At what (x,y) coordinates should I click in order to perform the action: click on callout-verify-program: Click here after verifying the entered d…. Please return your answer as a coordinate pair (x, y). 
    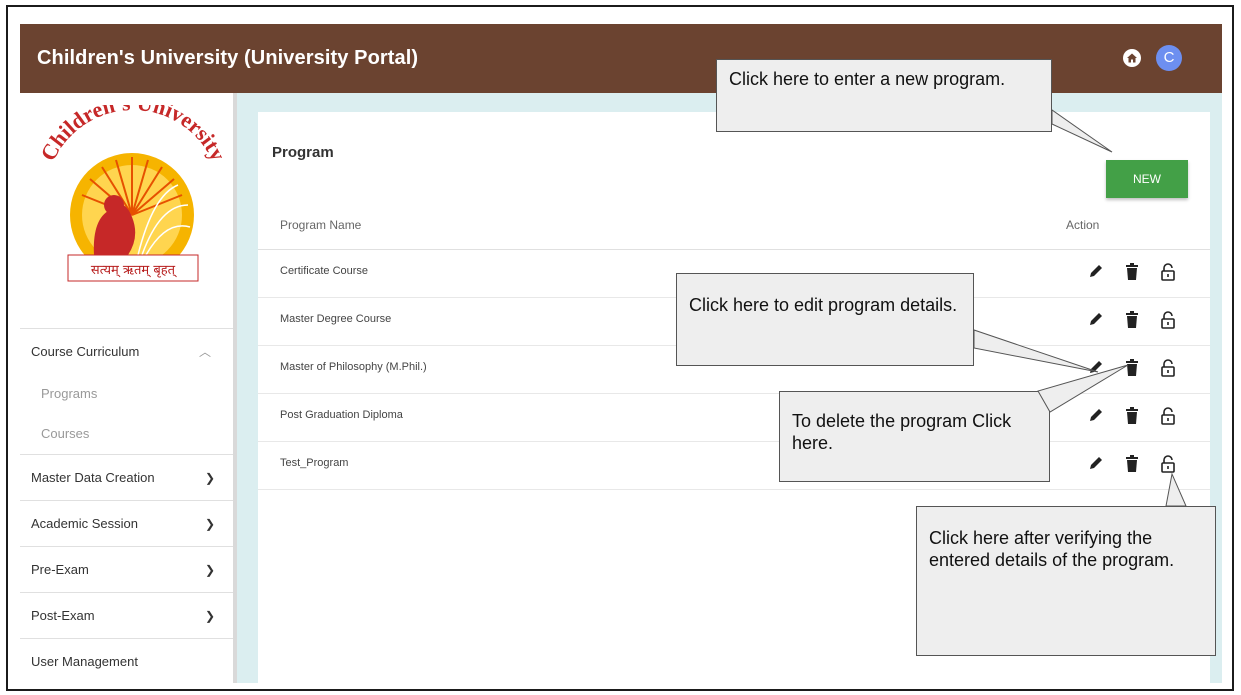
    Looking at the image, I should click on (1066, 581).